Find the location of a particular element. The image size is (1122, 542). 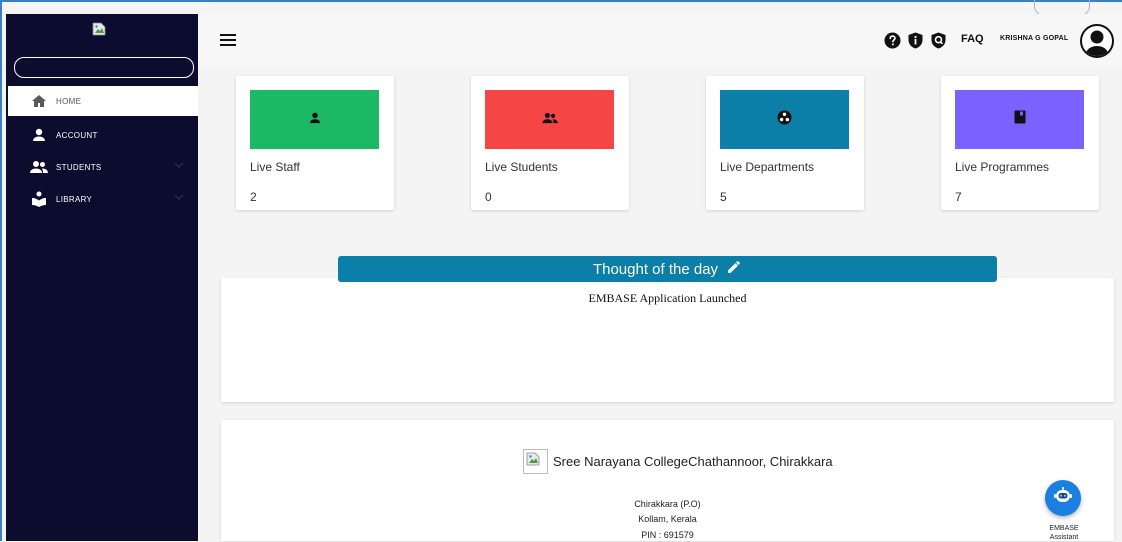

card-live-staff: Live Staff 2 is located at coordinates (315, 143).